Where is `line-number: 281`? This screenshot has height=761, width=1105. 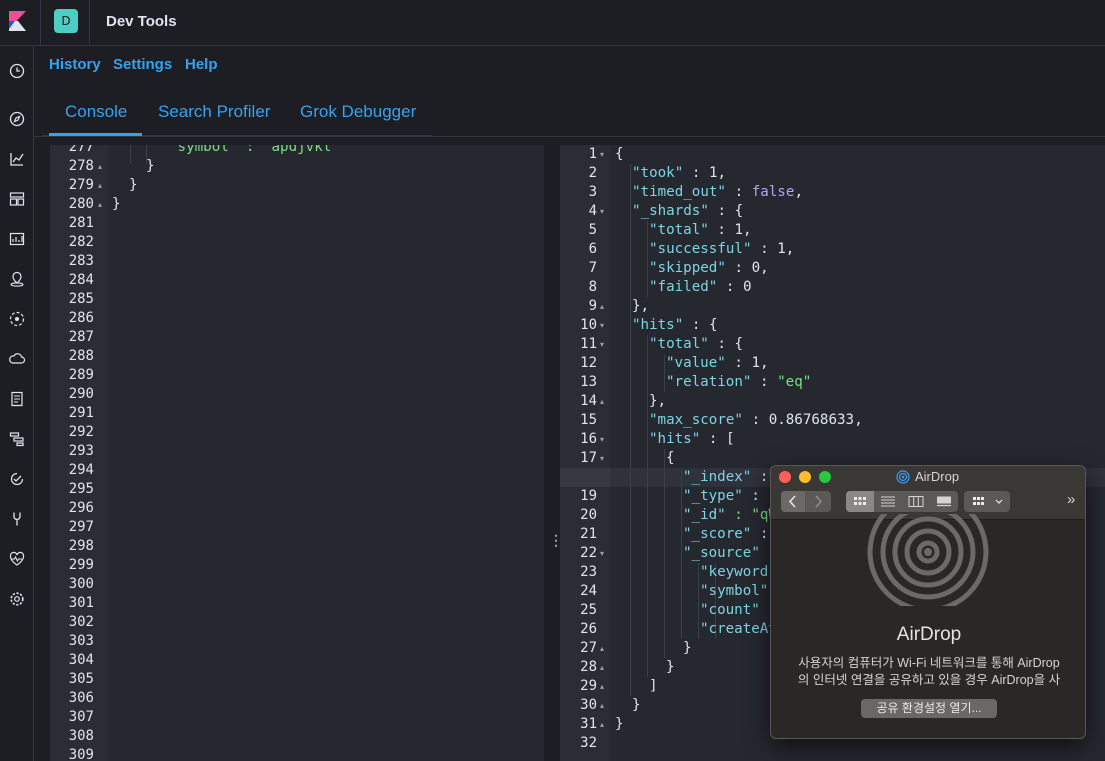 line-number: 281 is located at coordinates (81, 223).